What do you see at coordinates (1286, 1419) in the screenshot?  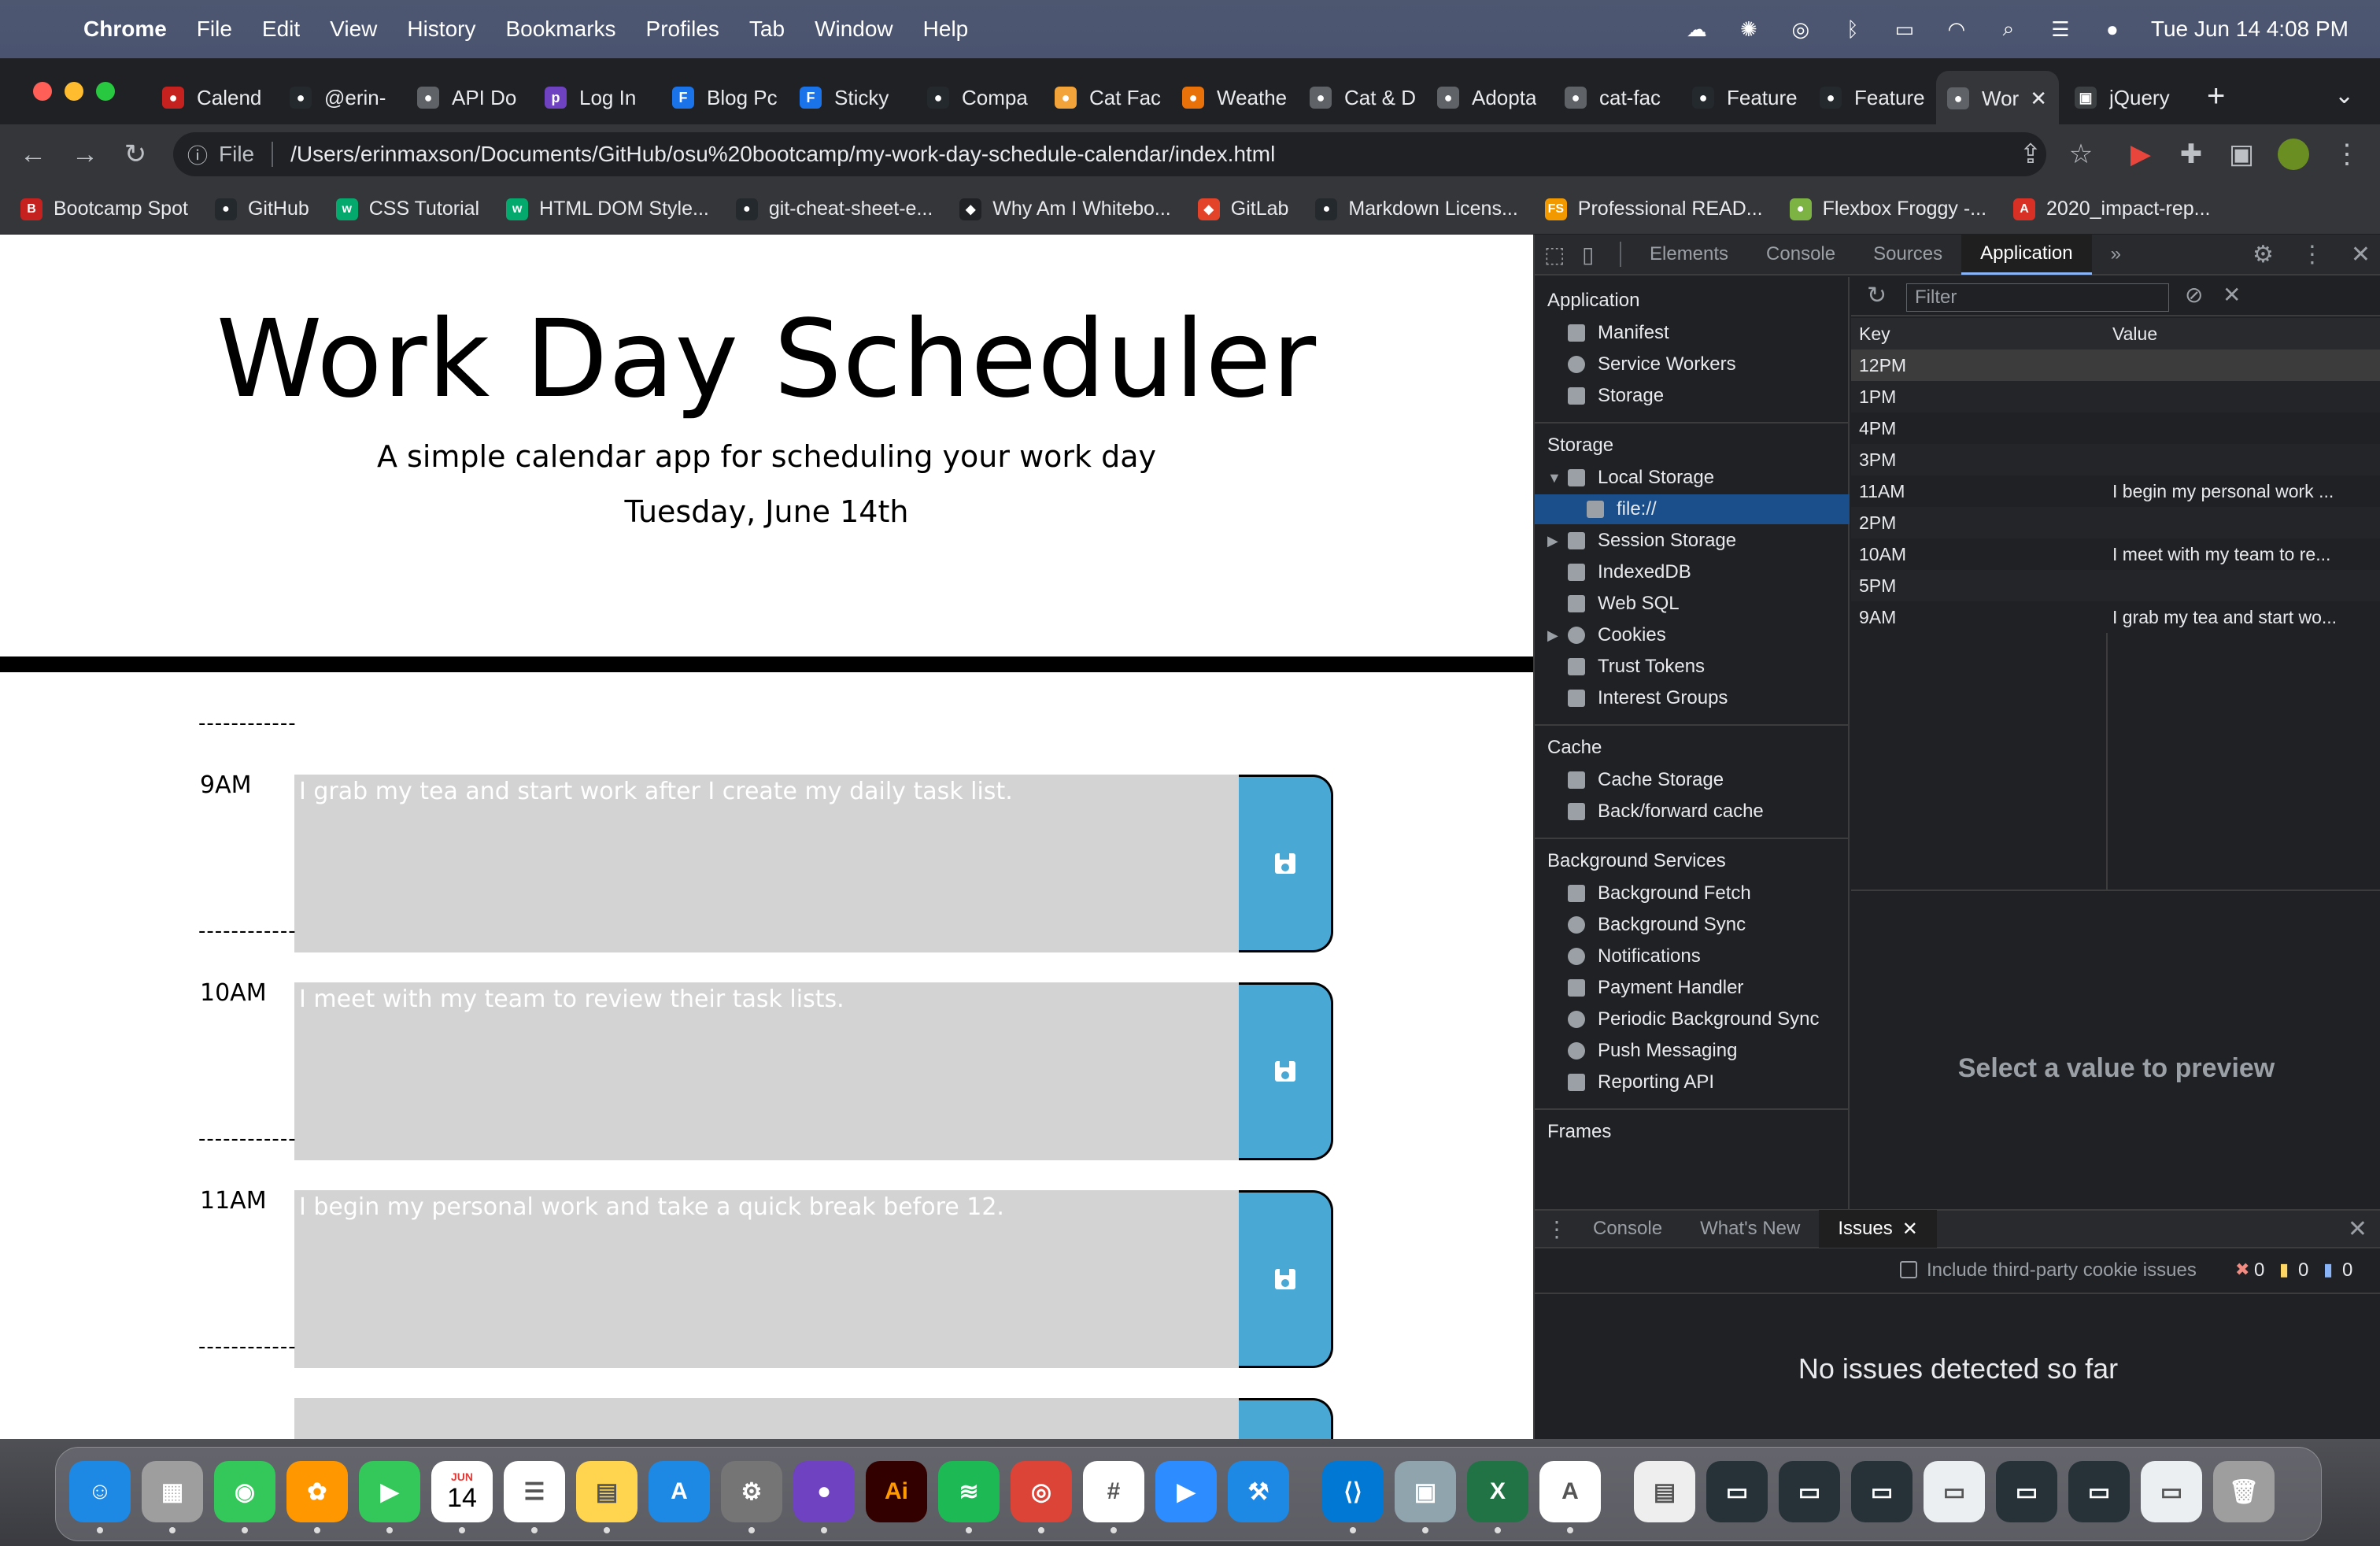 I see `save-button` at bounding box center [1286, 1419].